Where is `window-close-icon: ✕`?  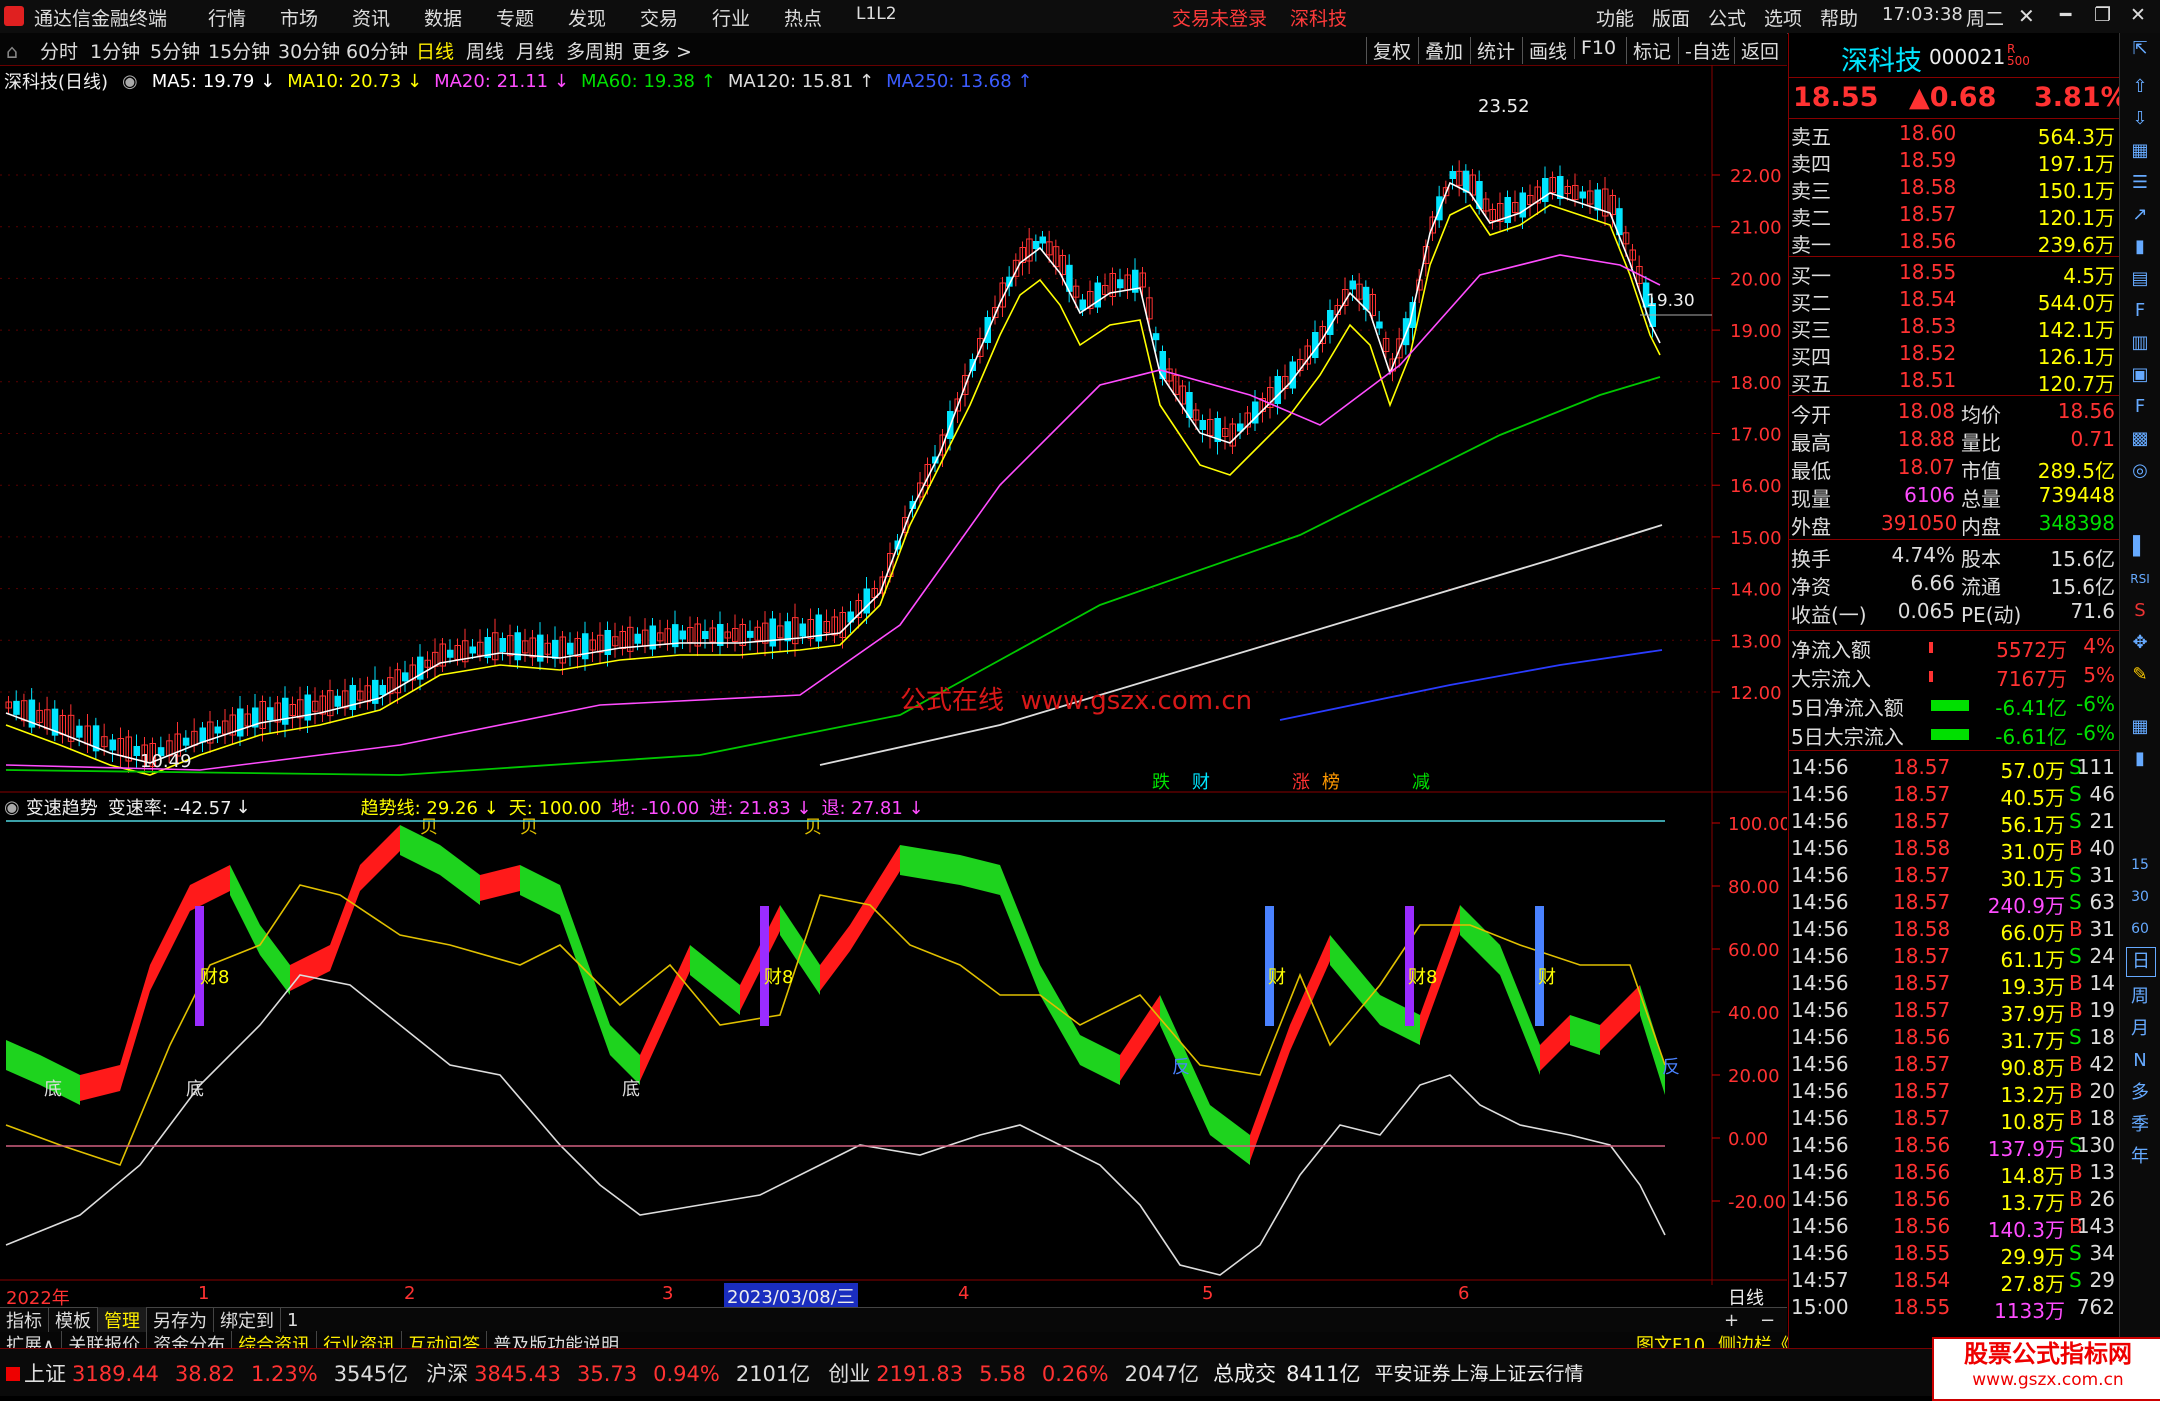
window-close-icon: ✕ is located at coordinates (2138, 15).